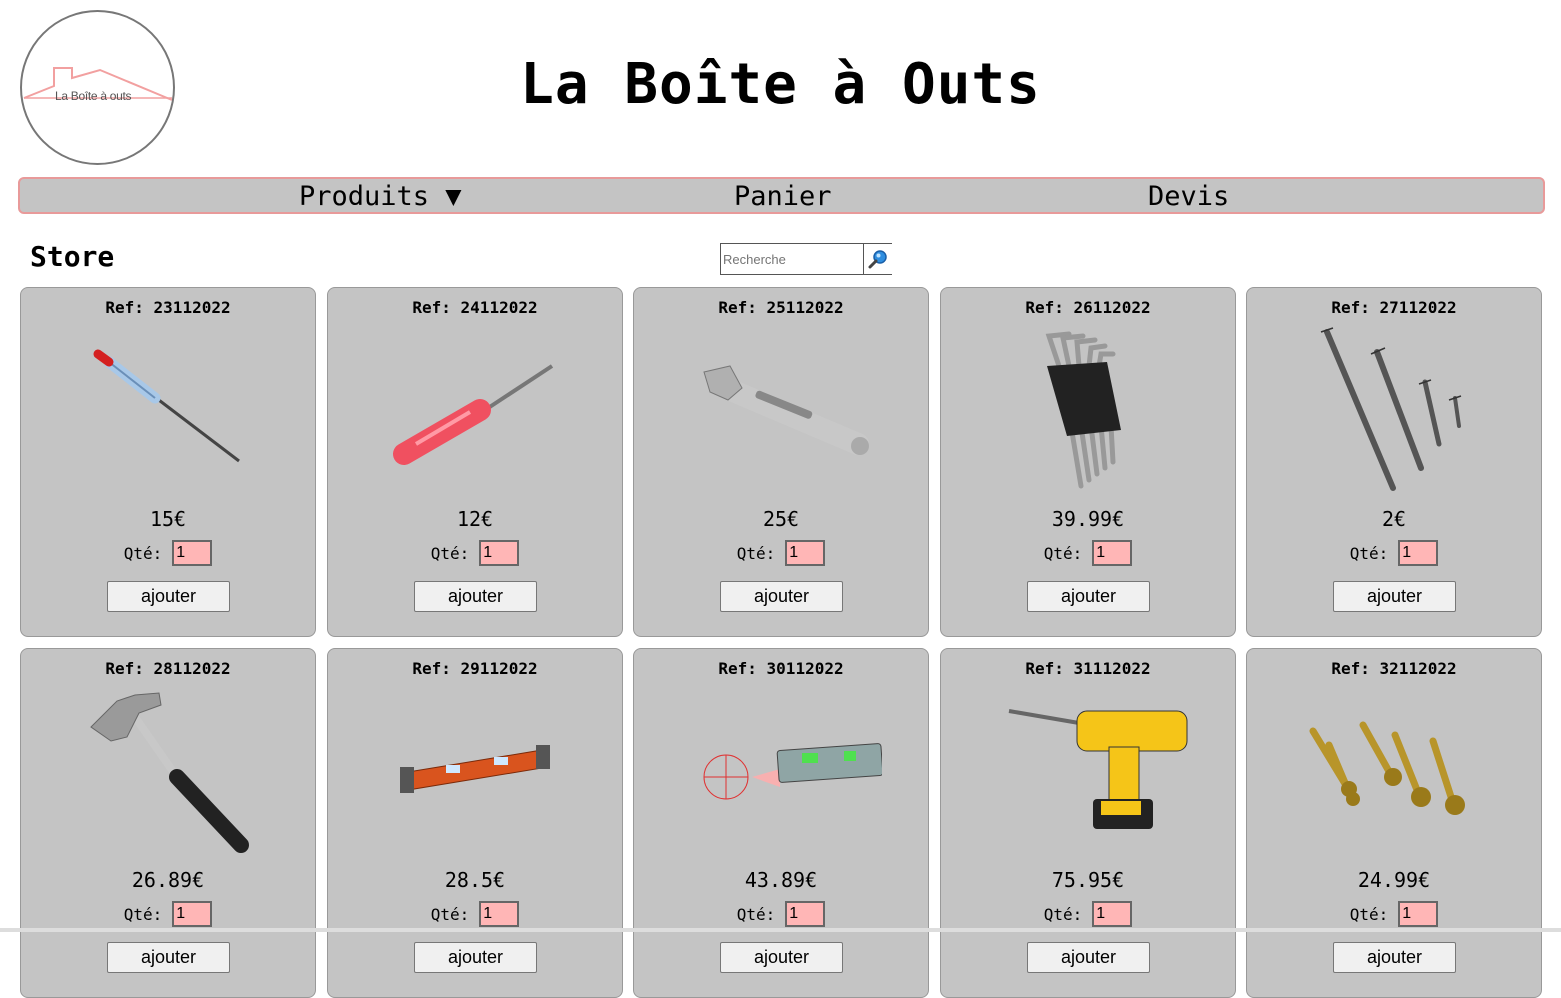 This screenshot has height=998, width=1561. I want to click on product-ref: Ref: 30112022, so click(781, 668).